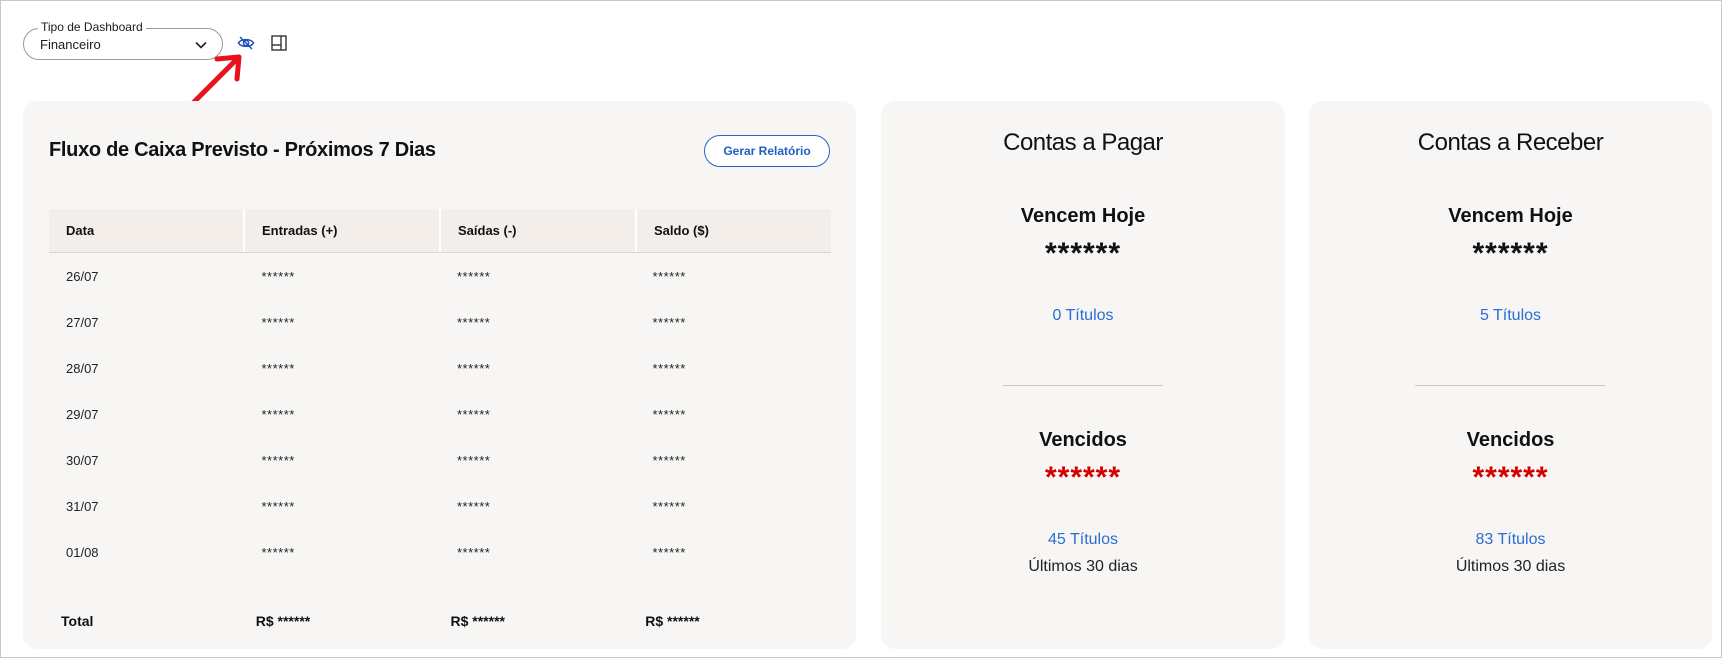 The width and height of the screenshot is (1722, 658). Describe the element at coordinates (1083, 477) in the screenshot. I see `payable-overdue-value: ******` at that location.